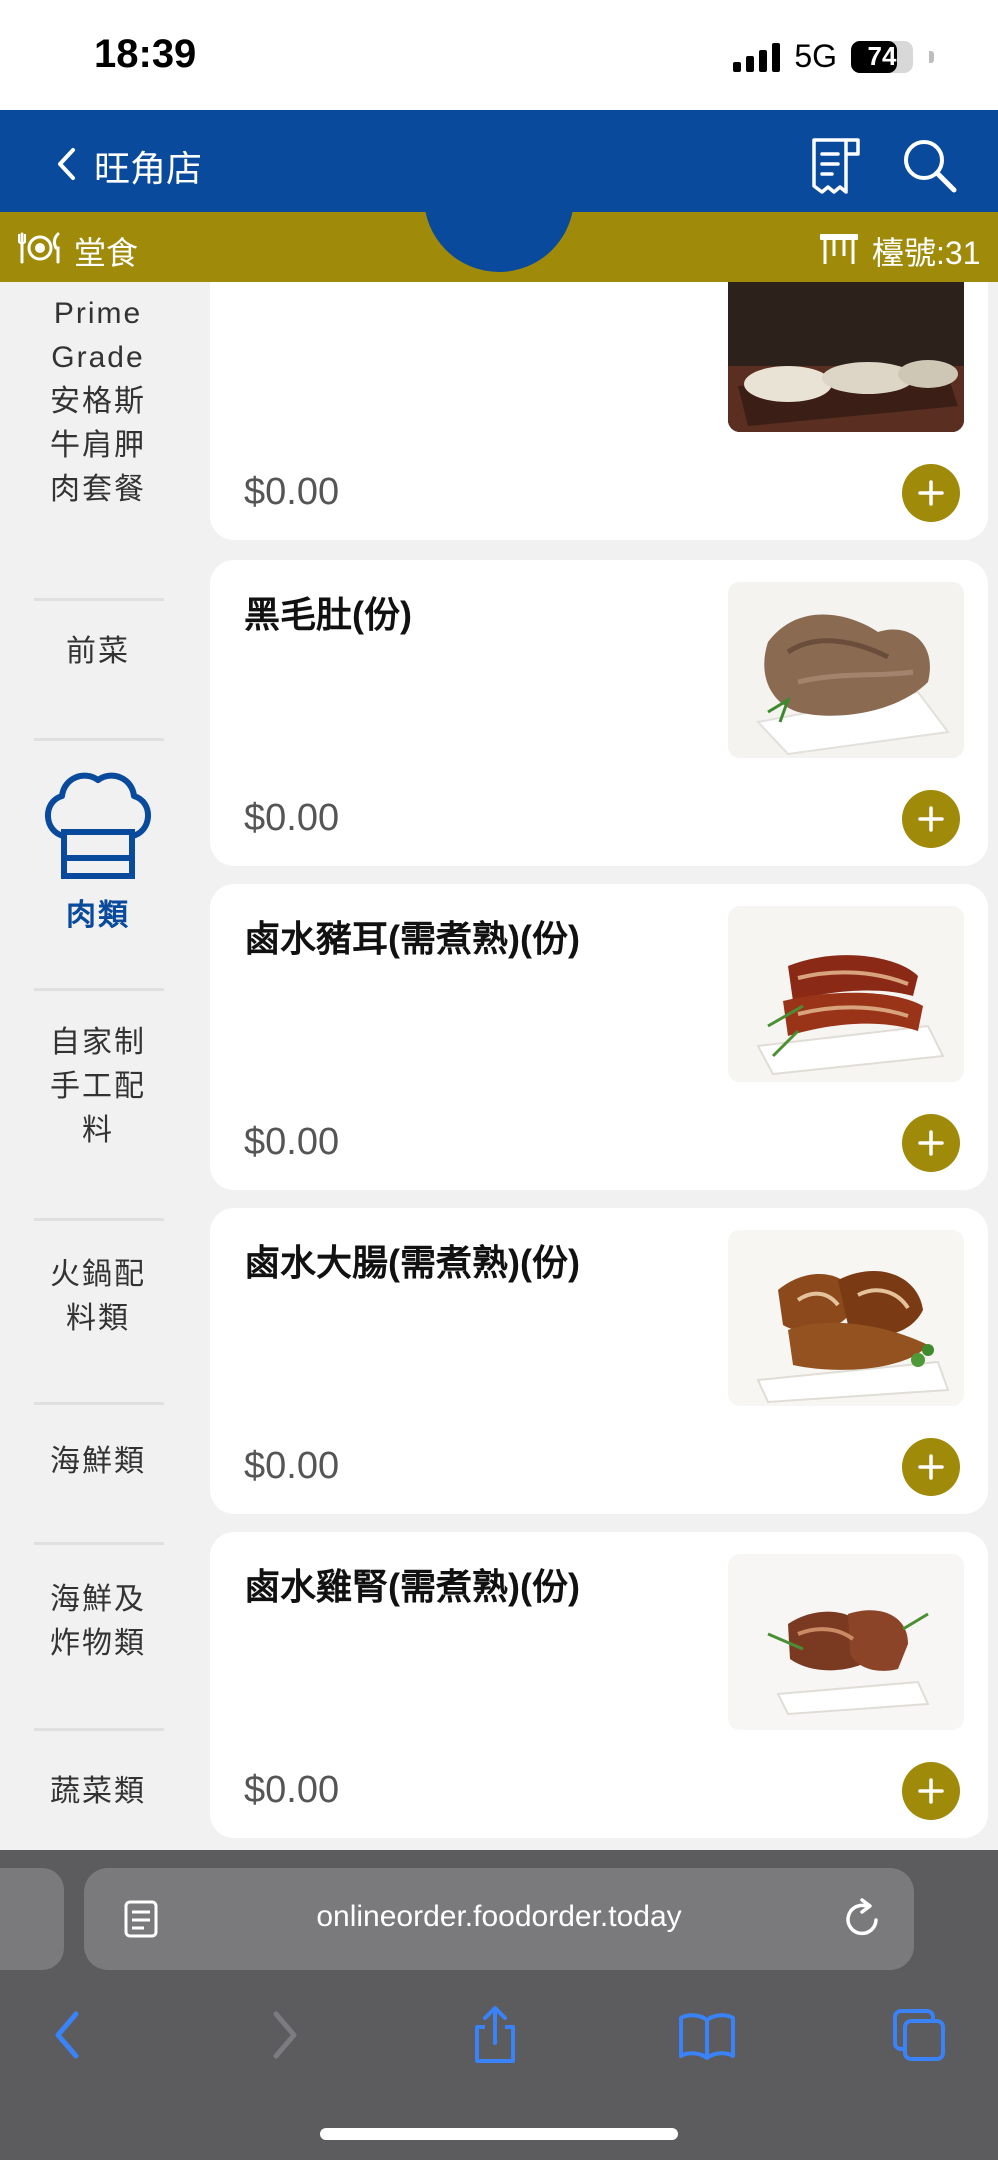 This screenshot has width=998, height=2160. I want to click on category-label: 海鮮類, so click(98, 1461).